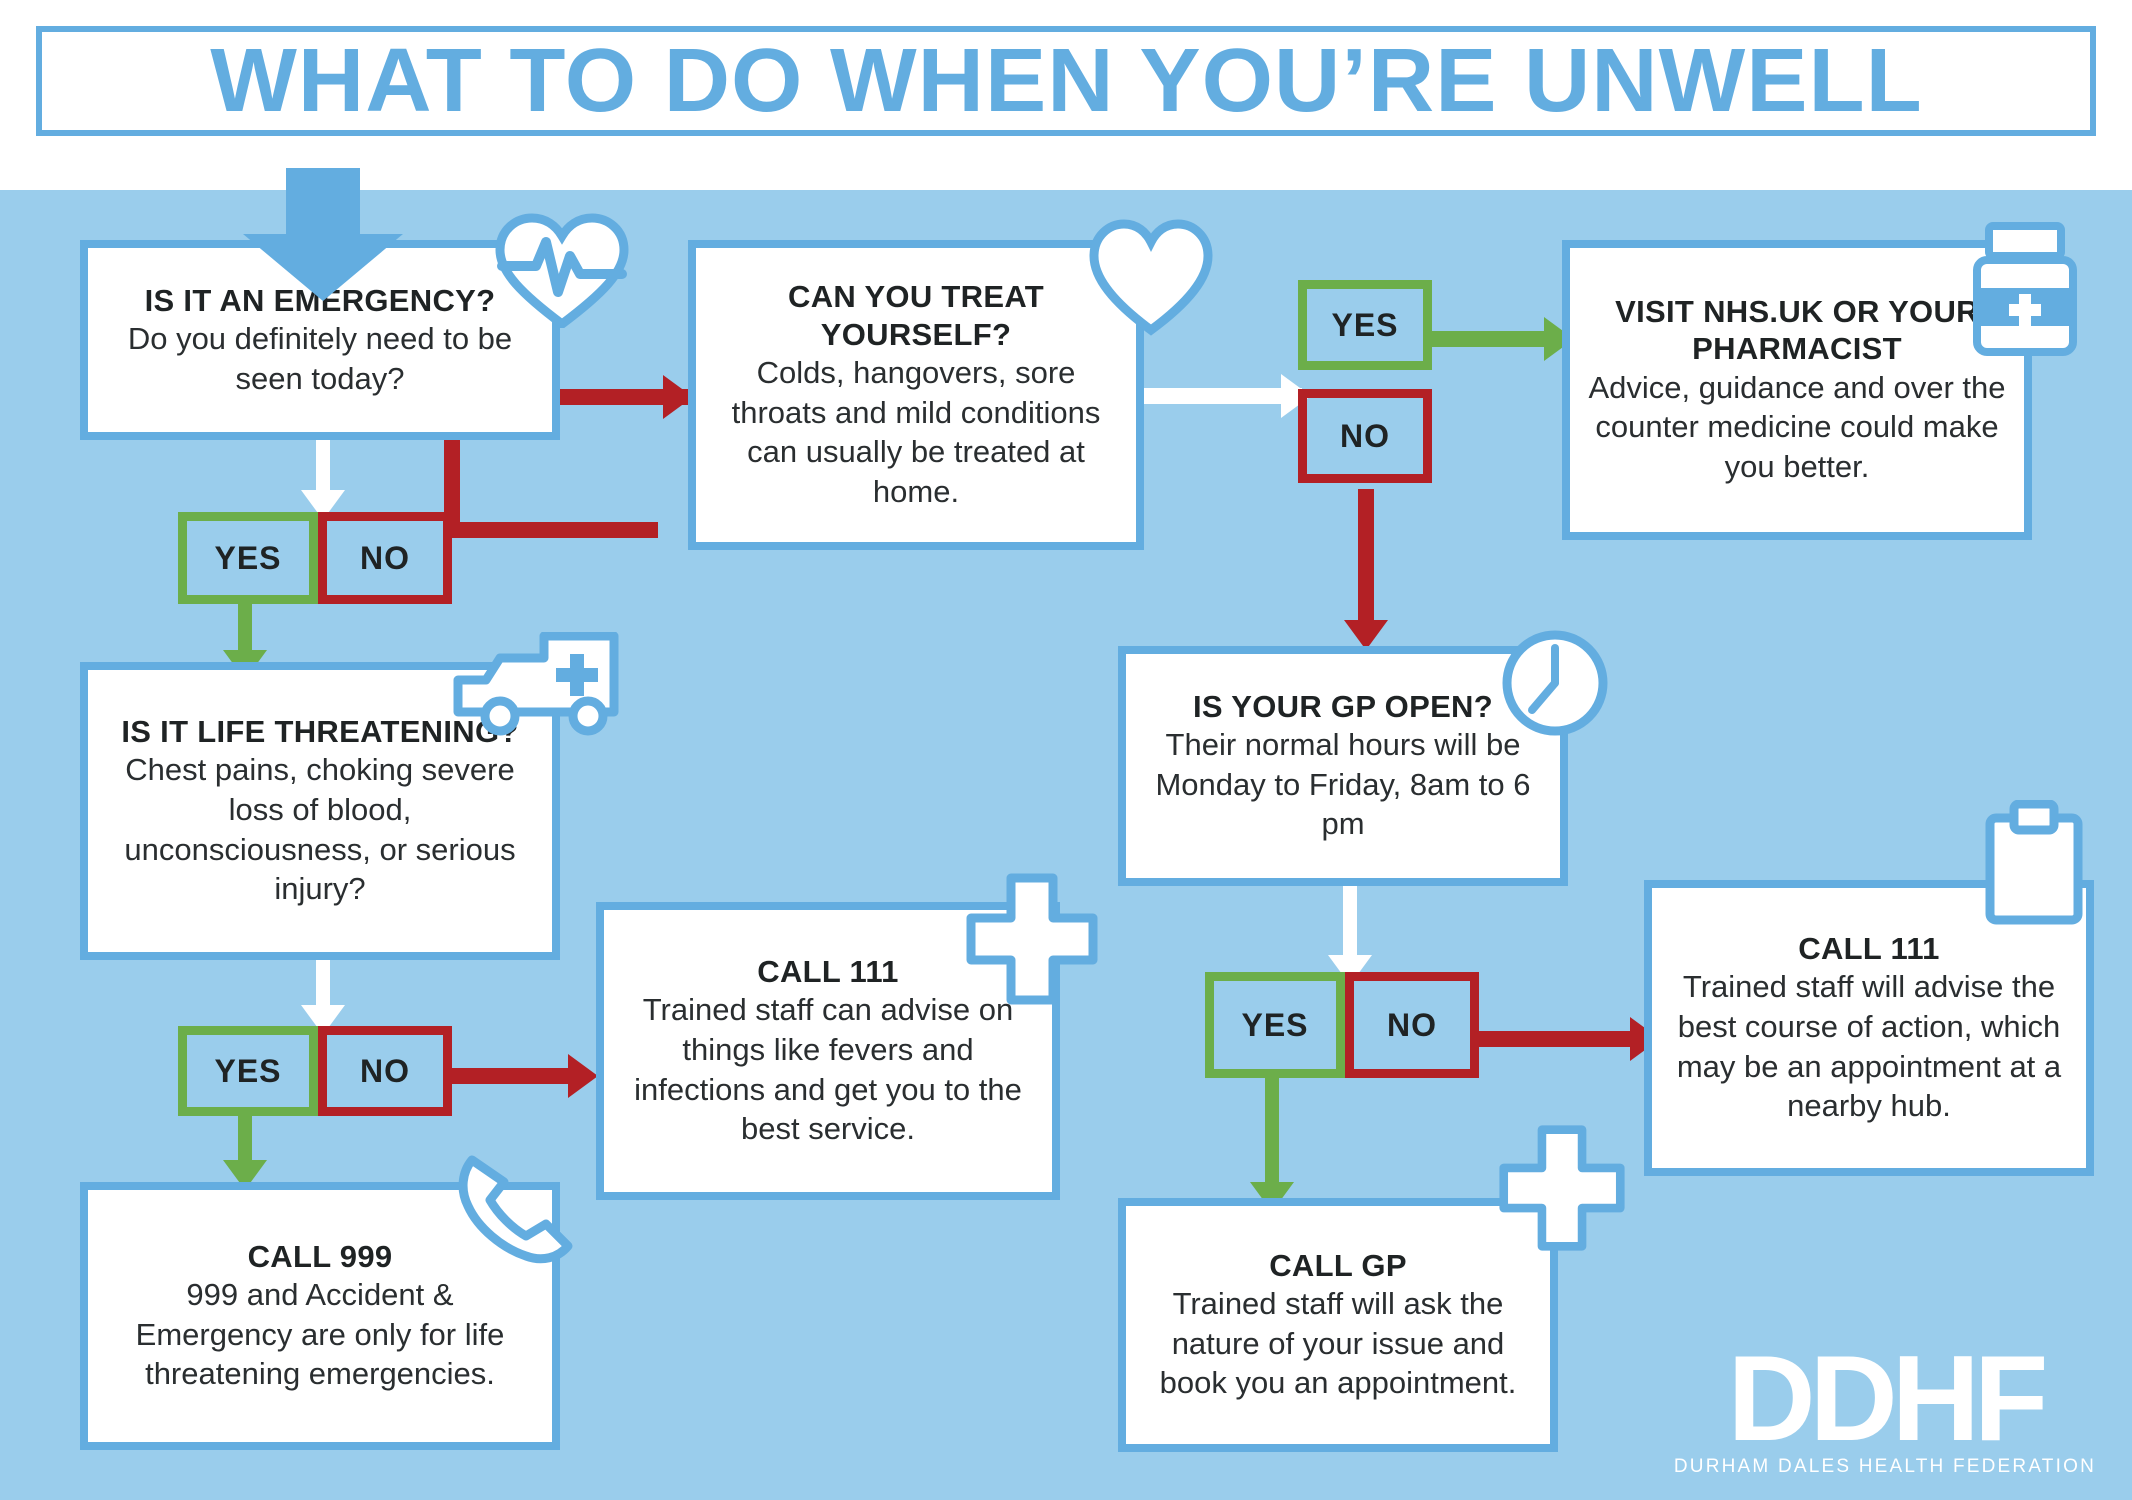 The height and width of the screenshot is (1500, 2132). Describe the element at coordinates (555, 530) in the screenshot. I see `connector-emergency-no-h1` at that location.